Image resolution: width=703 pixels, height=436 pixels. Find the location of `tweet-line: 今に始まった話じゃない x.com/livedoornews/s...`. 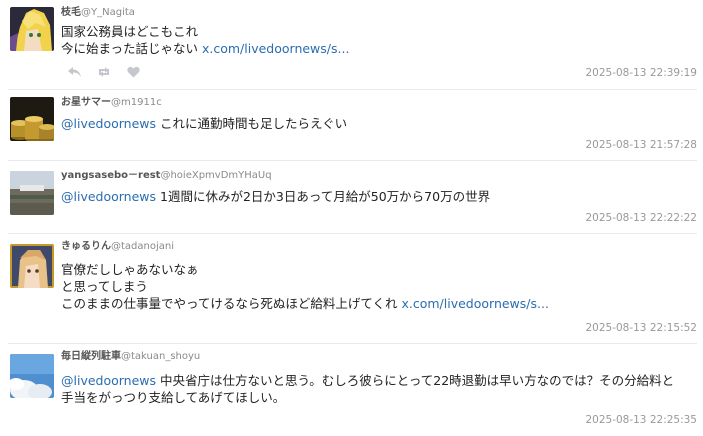

tweet-line: 今に始まった話じゃない x.com/livedoornews/s... is located at coordinates (205, 48).